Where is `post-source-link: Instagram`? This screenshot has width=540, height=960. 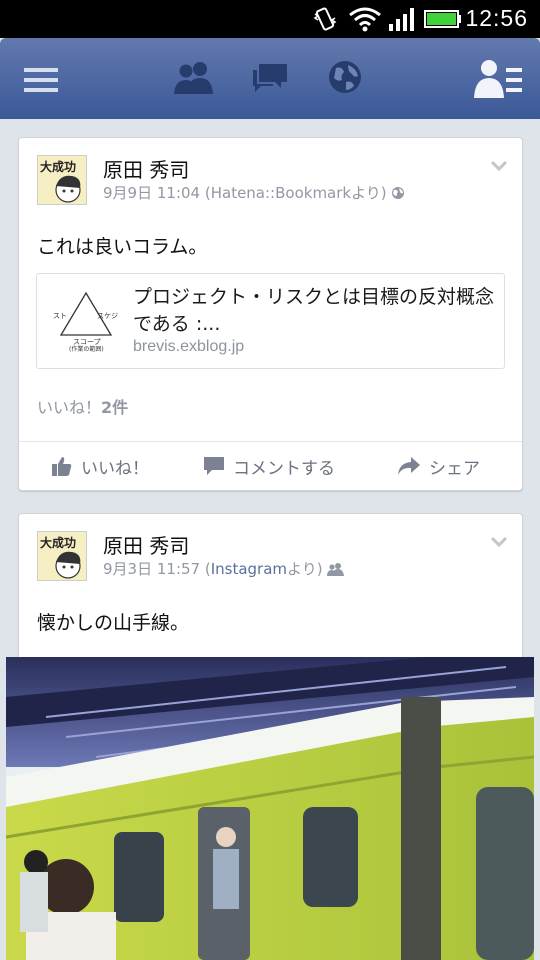
post-source-link: Instagram is located at coordinates (249, 569).